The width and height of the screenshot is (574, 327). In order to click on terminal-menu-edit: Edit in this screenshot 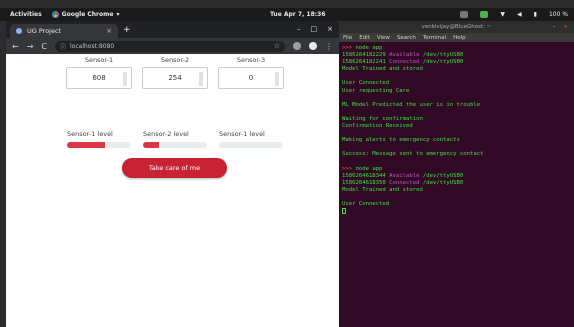, I will do `click(364, 38)`.